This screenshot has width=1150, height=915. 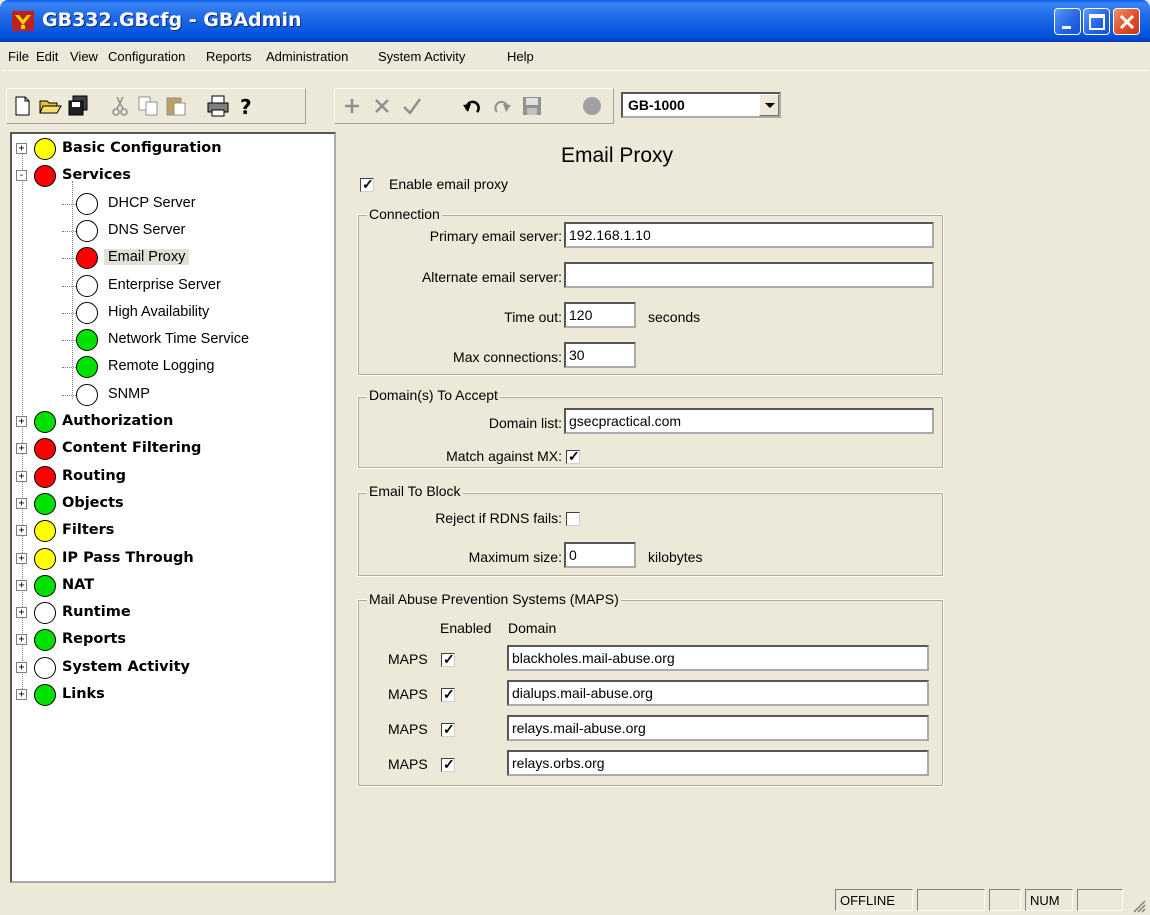 I want to click on tree-item-content-filtering: + Content Filtering, so click(x=172, y=450).